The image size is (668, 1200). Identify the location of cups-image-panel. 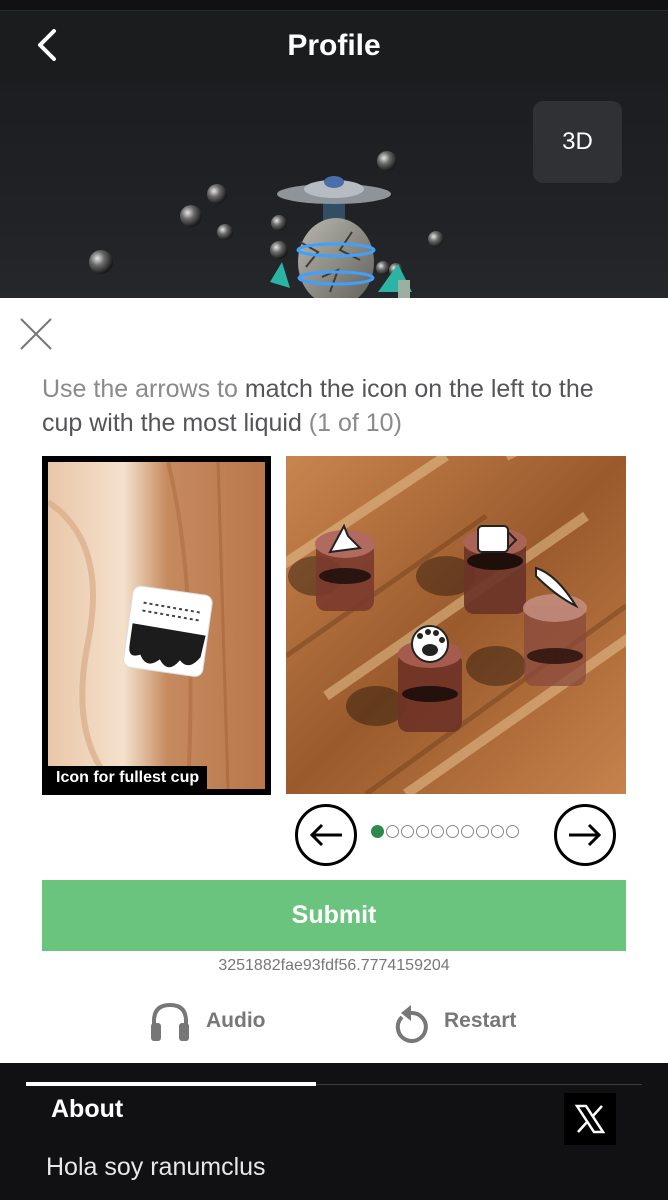
(456, 625).